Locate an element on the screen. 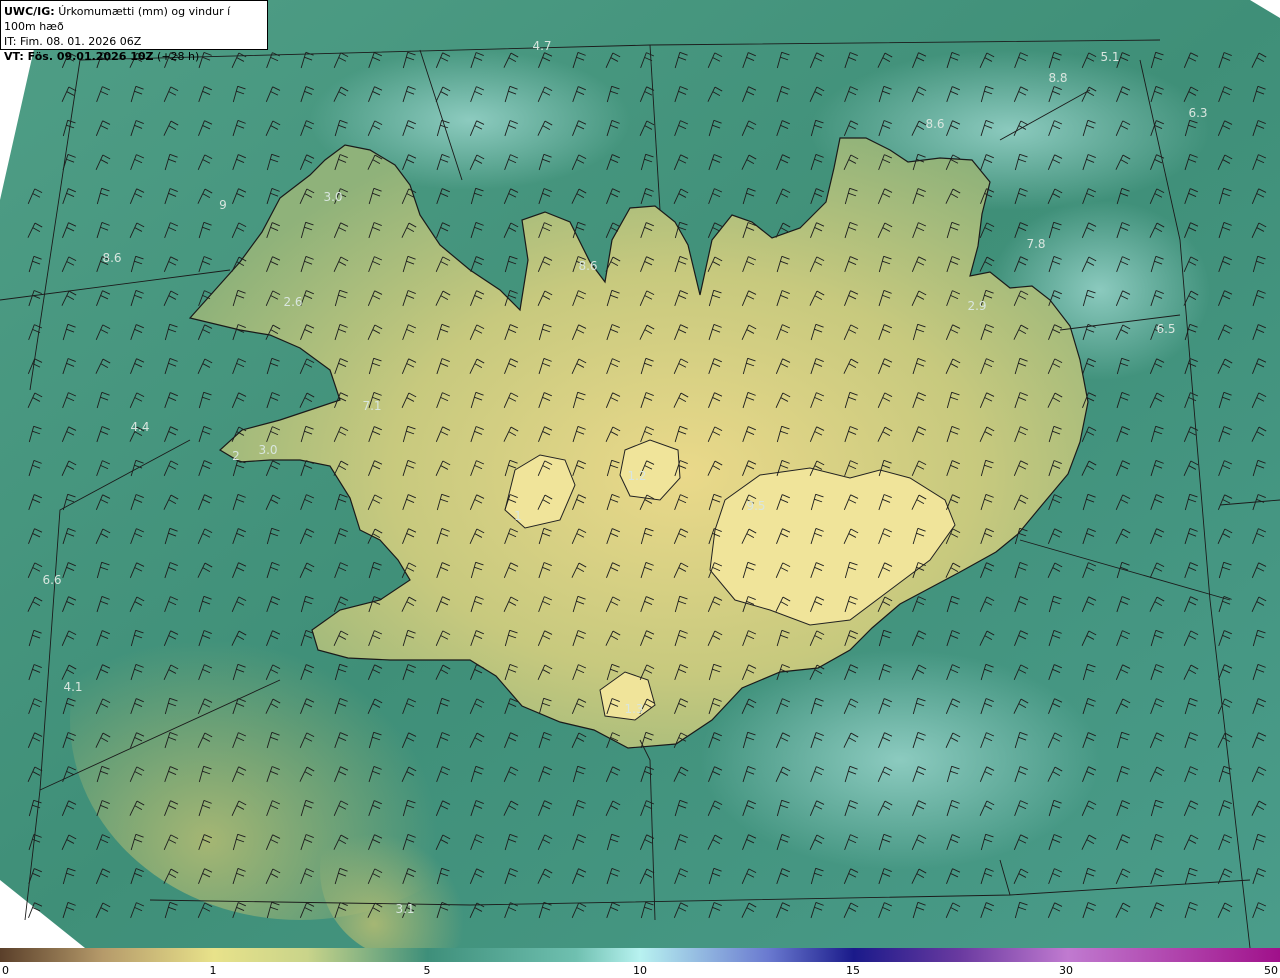 The image size is (1280, 978). colorbar-tick: 15 is located at coordinates (853, 970).